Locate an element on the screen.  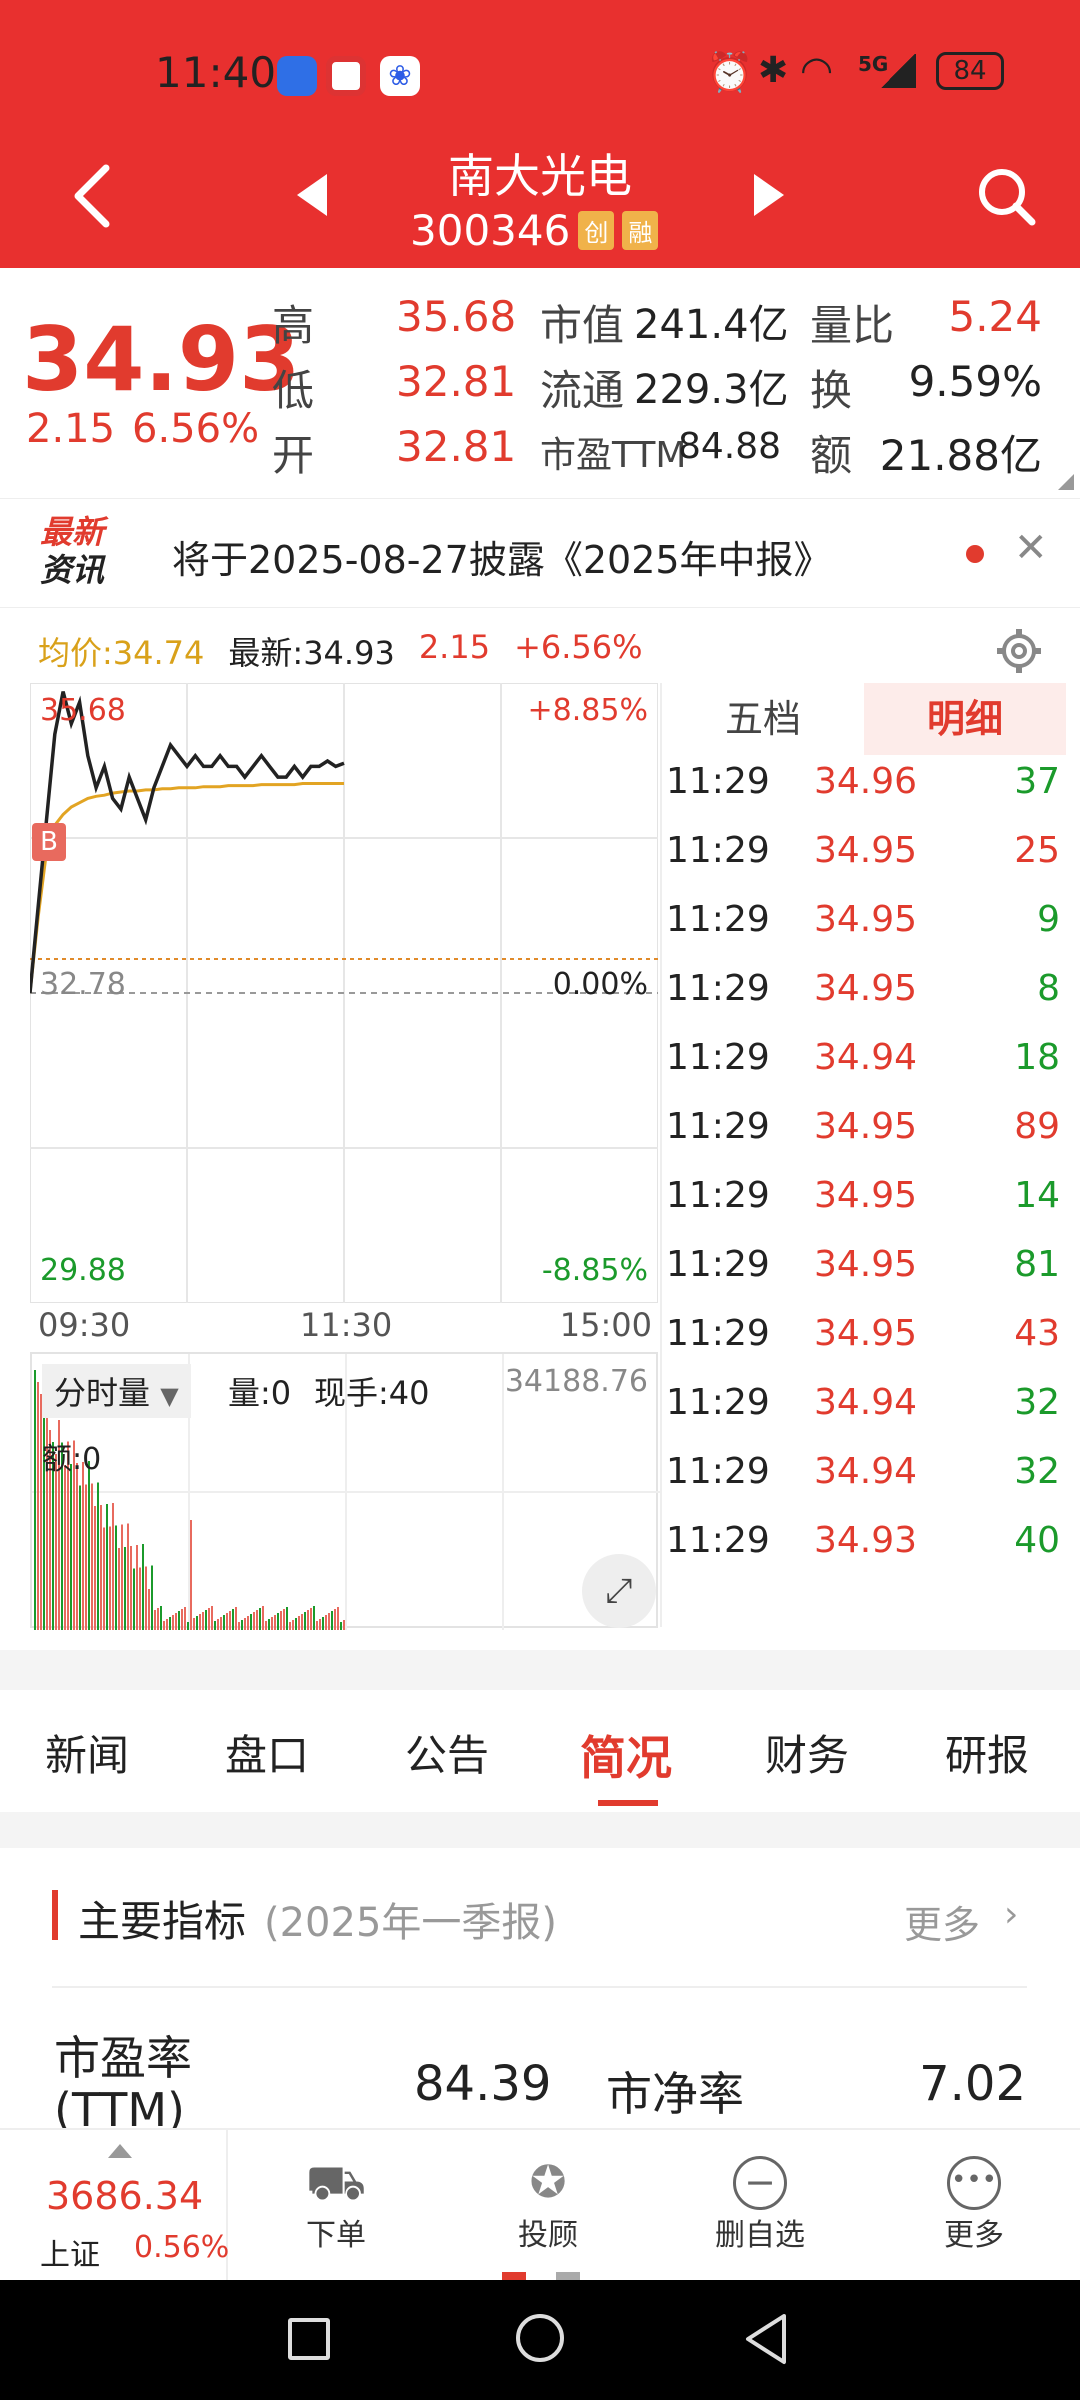
index-widget: 3686.34 上证 0.56% is located at coordinates (115, 2205).